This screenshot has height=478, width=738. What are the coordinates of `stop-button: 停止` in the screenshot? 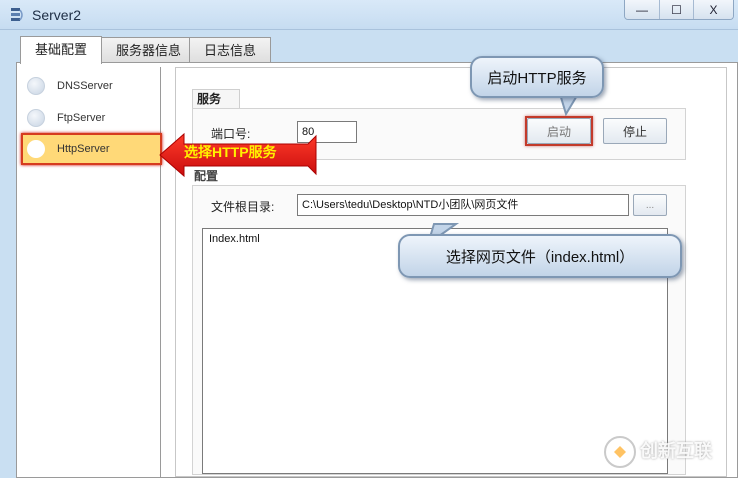 It's located at (635, 131).